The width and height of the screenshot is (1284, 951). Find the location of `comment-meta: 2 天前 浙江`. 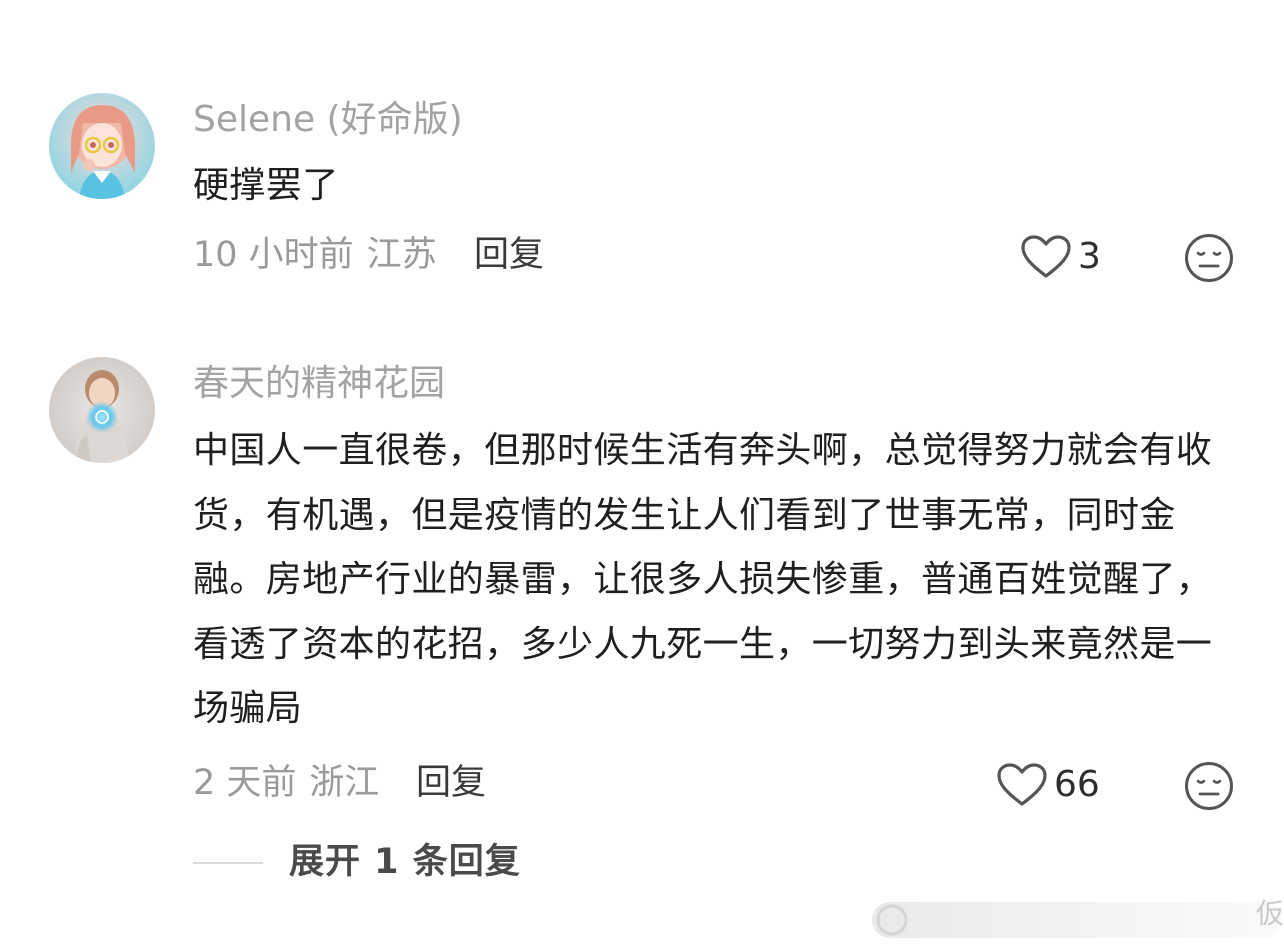

comment-meta: 2 天前 浙江 is located at coordinates (286, 783).